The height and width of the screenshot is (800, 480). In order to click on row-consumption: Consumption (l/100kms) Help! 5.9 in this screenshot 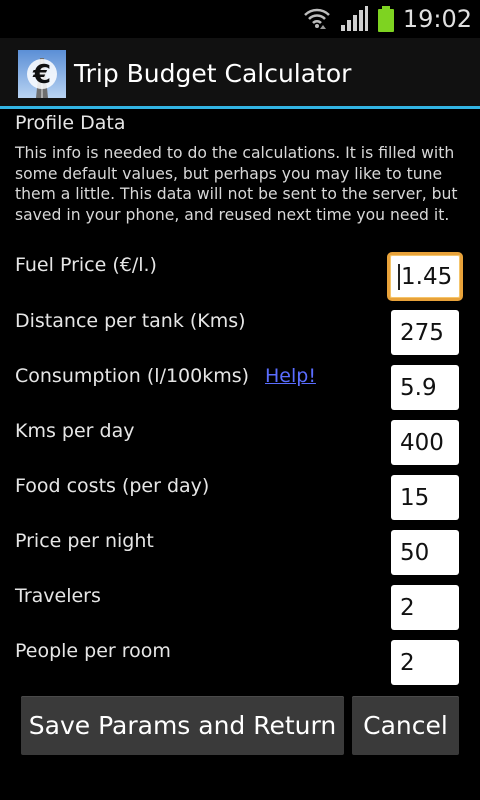, I will do `click(240, 390)`.